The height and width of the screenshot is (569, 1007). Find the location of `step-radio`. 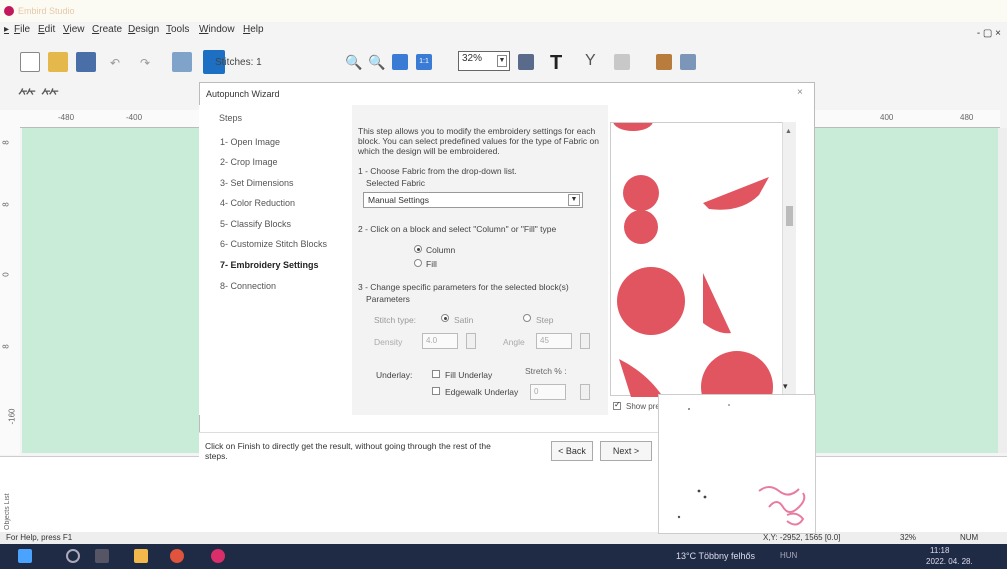

step-radio is located at coordinates (527, 318).